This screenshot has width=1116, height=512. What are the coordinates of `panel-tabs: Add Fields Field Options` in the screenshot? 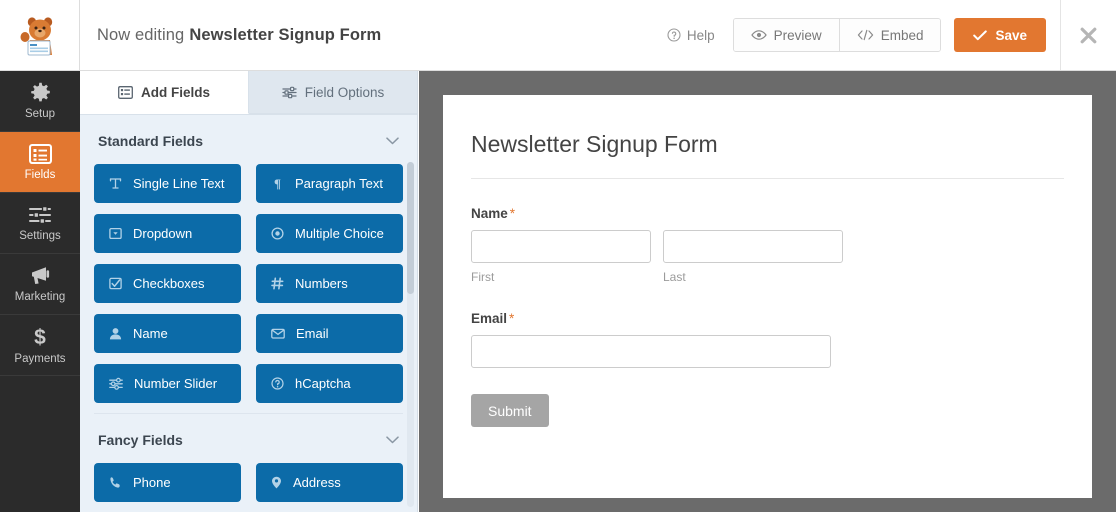 It's located at (248, 93).